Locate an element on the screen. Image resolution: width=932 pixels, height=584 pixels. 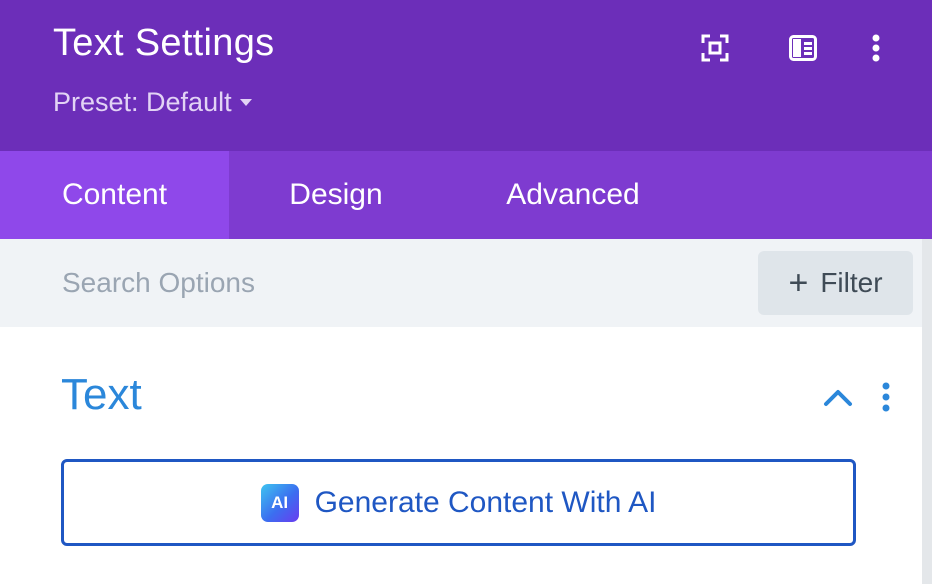
preset-dropdown: Preset: Default is located at coordinates (152, 102).